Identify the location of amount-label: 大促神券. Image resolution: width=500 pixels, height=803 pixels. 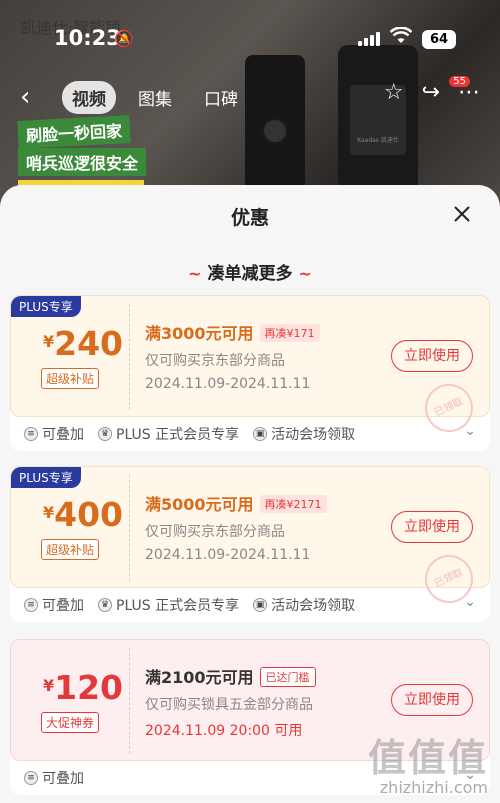
(70, 722).